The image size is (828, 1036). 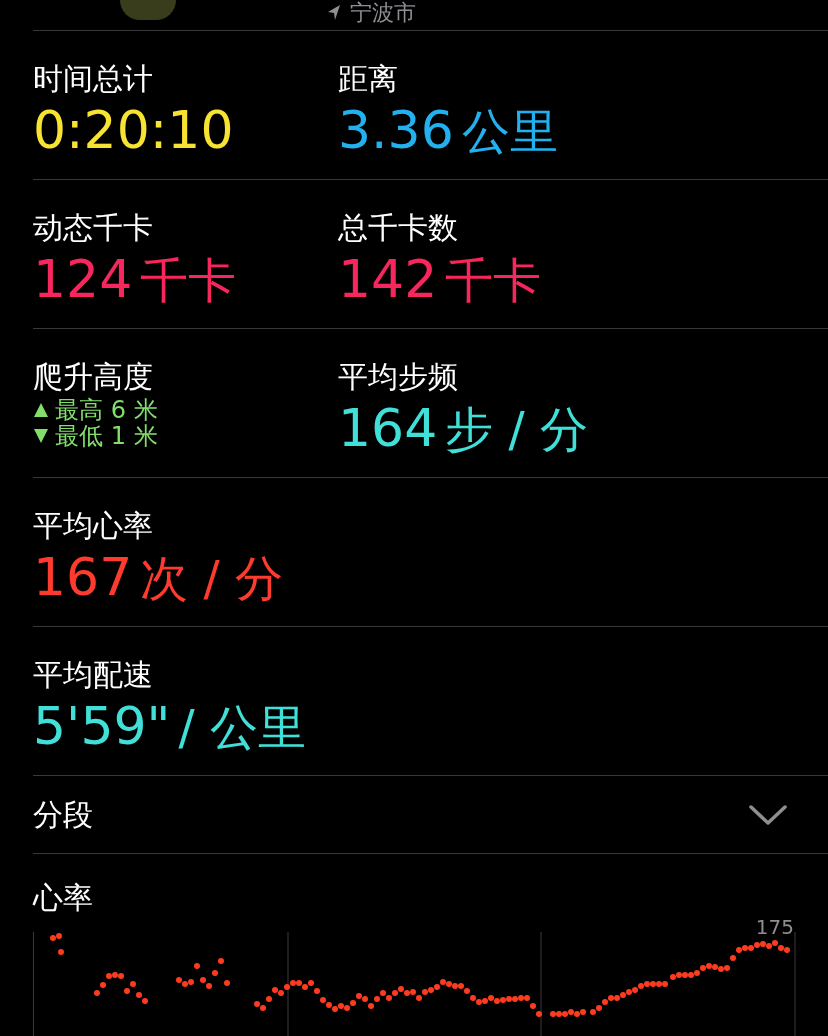 What do you see at coordinates (41, 410) in the screenshot?
I see `up-triangle-icon` at bounding box center [41, 410].